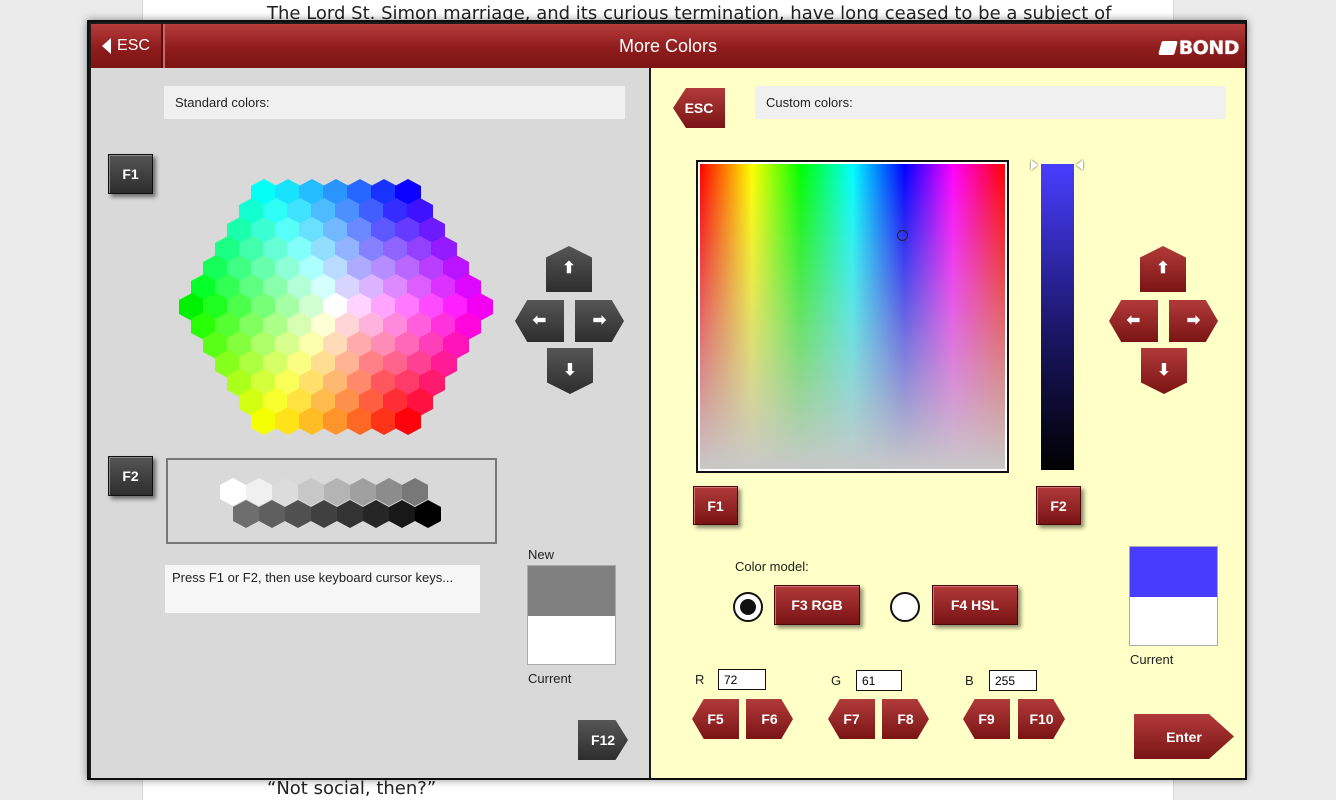 This screenshot has width=1336, height=800. I want to click on left-current-label: Current, so click(550, 678).